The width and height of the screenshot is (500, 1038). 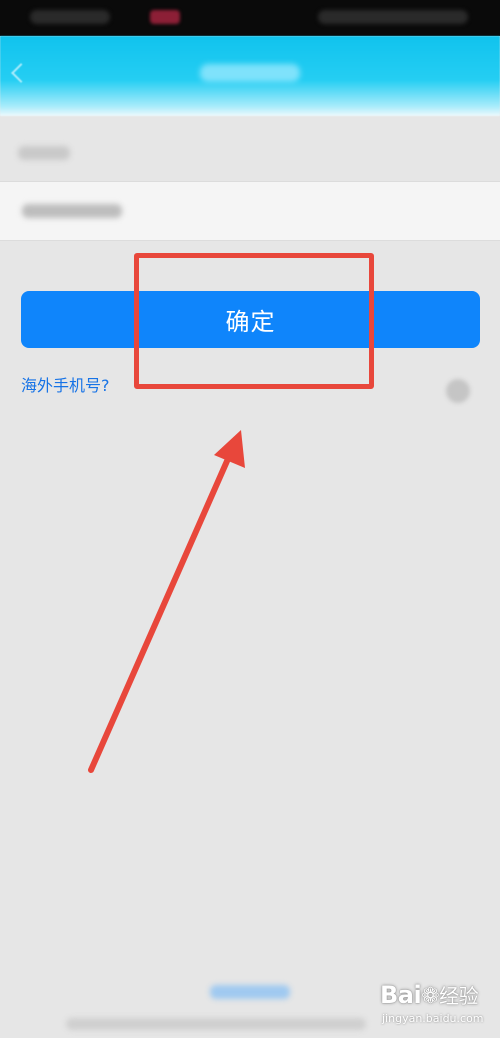 I want to click on section-label-blurred, so click(x=44, y=153).